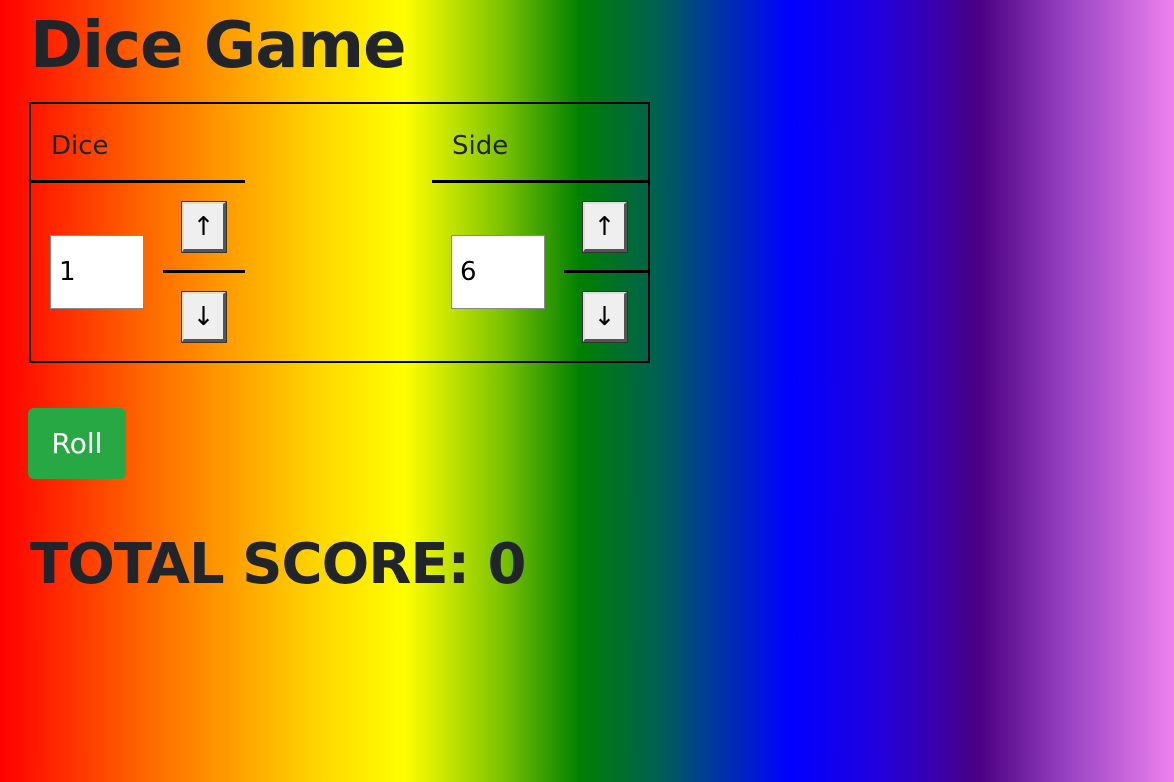 The width and height of the screenshot is (1174, 782). I want to click on side-decrement-button: ↓, so click(605, 317).